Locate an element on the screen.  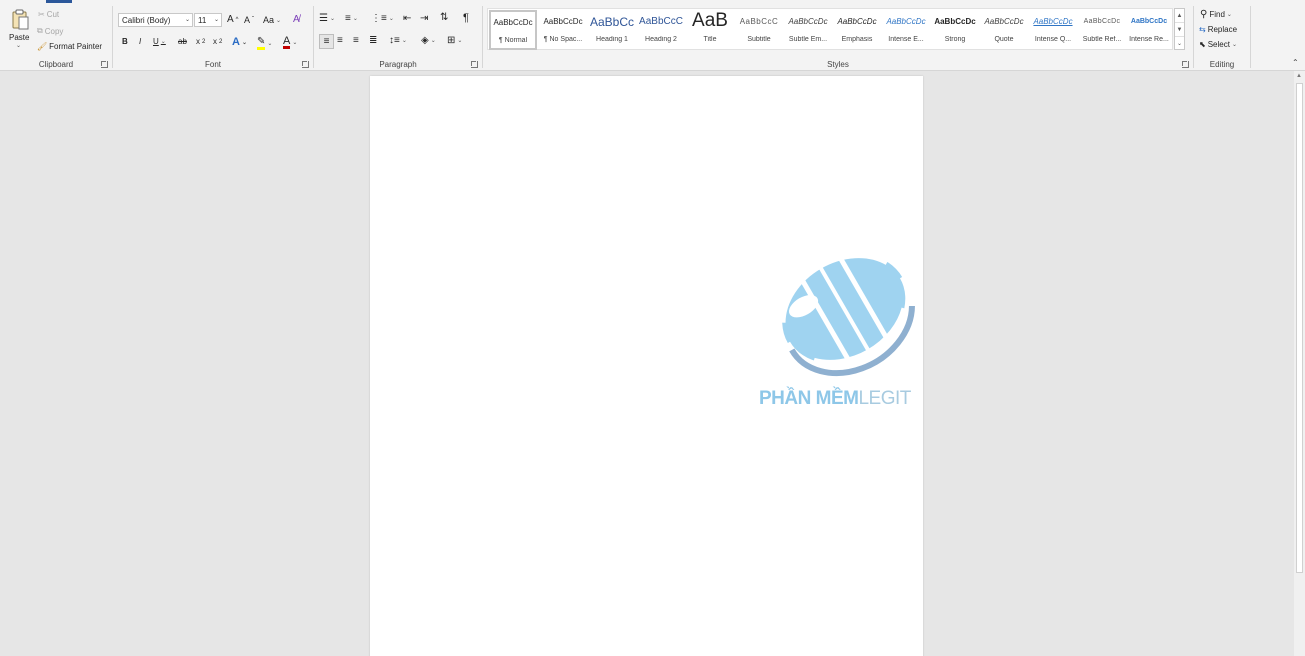
align-right-icon: ≡ is located at coordinates (356, 40).